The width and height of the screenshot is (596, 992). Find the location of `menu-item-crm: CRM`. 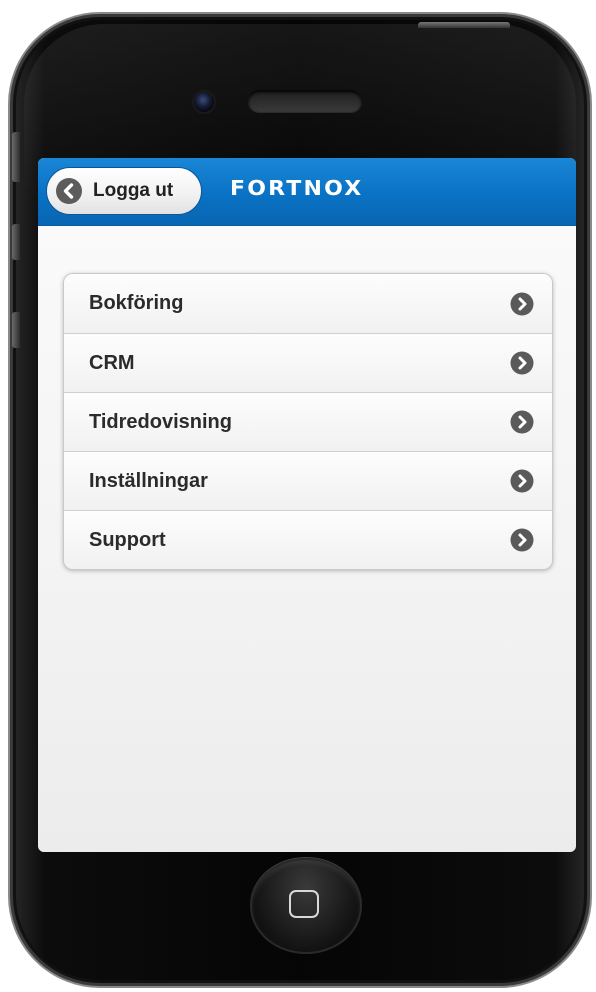

menu-item-crm: CRM is located at coordinates (308, 362).